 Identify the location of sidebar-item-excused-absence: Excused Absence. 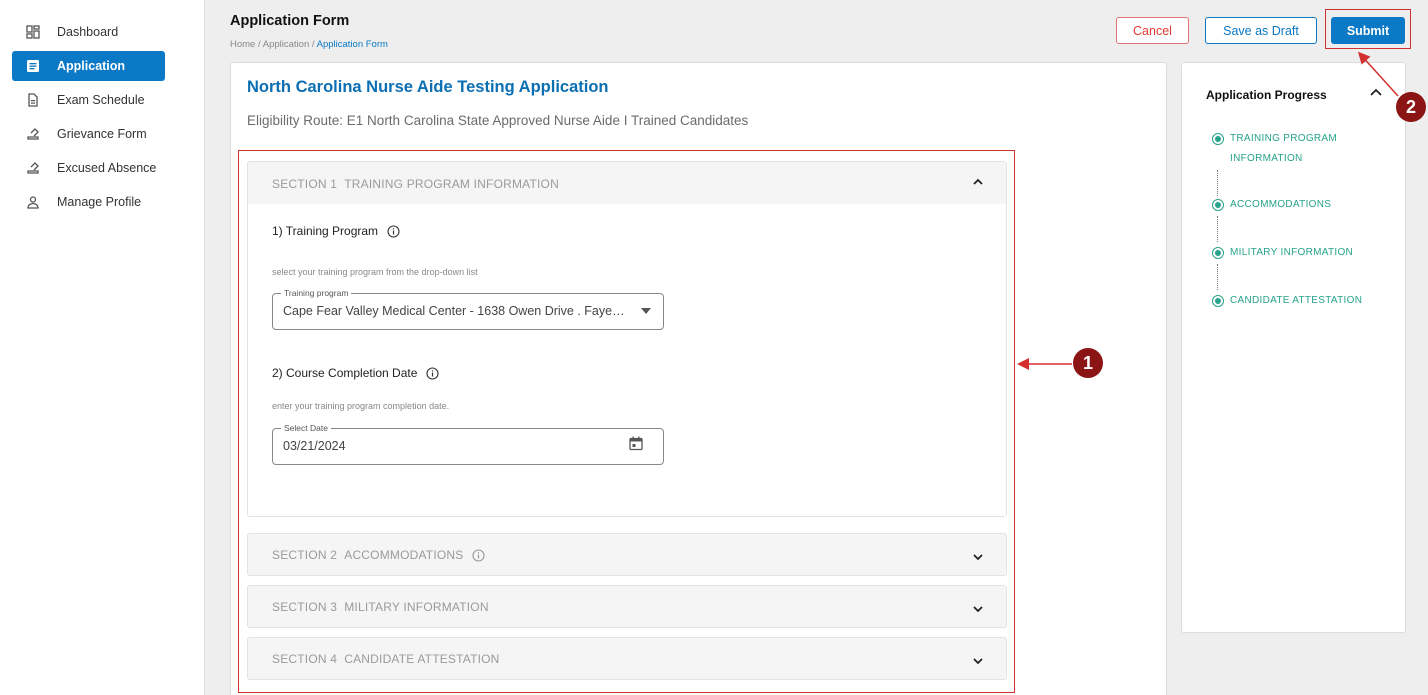
(88, 168).